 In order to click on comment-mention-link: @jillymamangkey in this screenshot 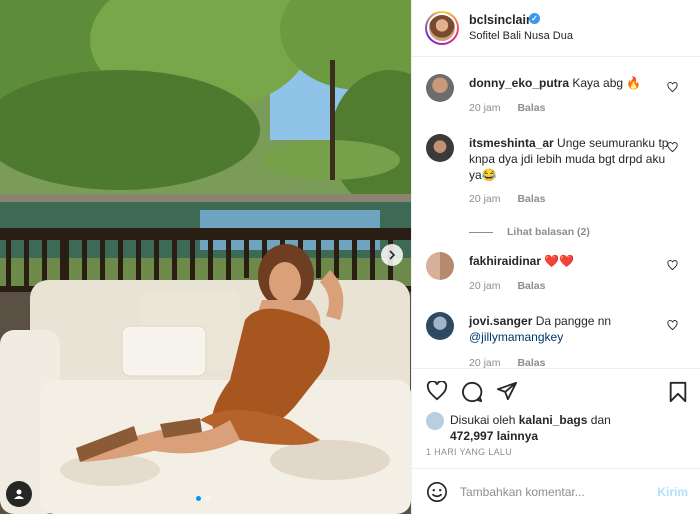, I will do `click(516, 337)`.